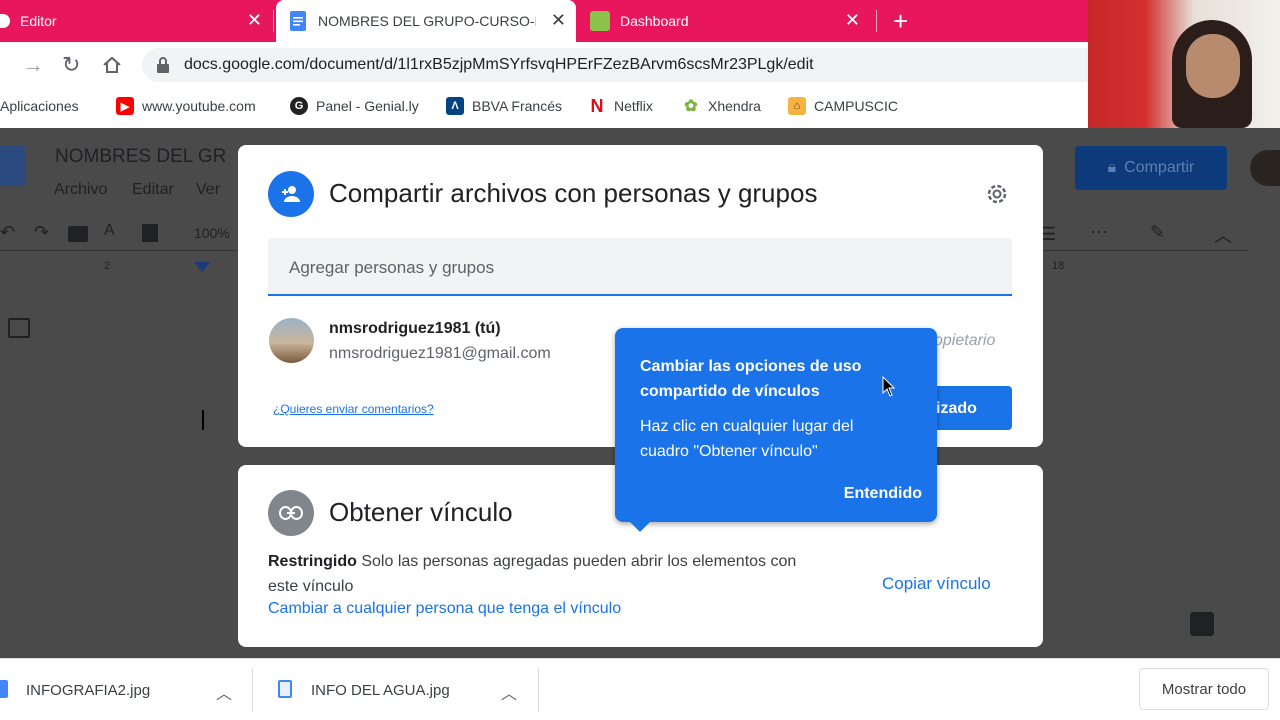 The image size is (1280, 720). I want to click on docs-icon, so click(298, 21).